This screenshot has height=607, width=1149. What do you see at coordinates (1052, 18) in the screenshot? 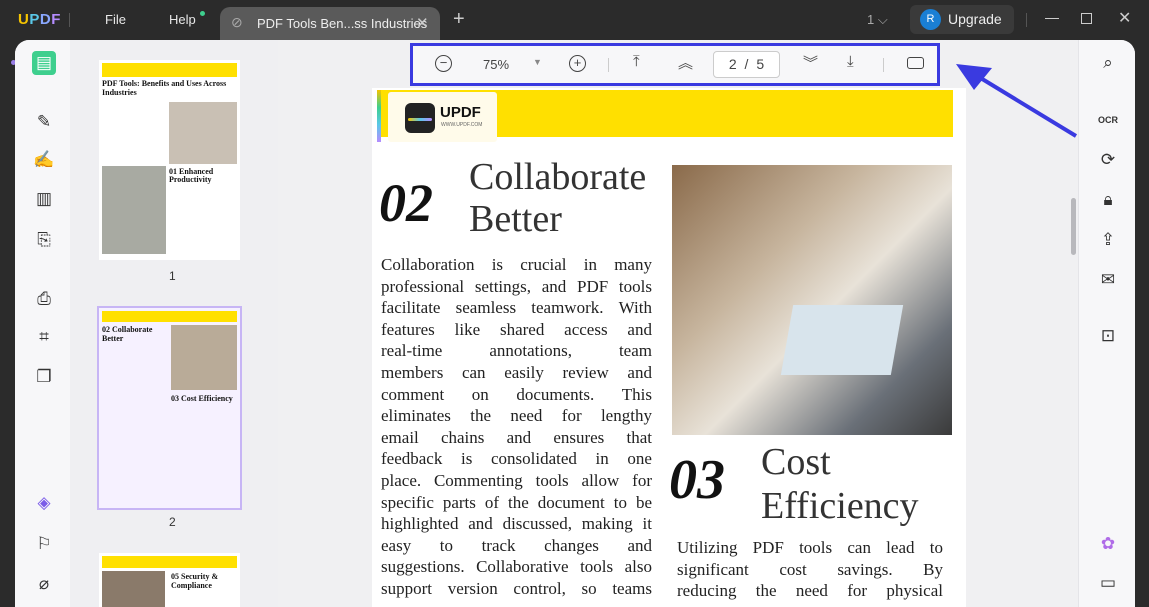
I see `minimize-button` at bounding box center [1052, 18].